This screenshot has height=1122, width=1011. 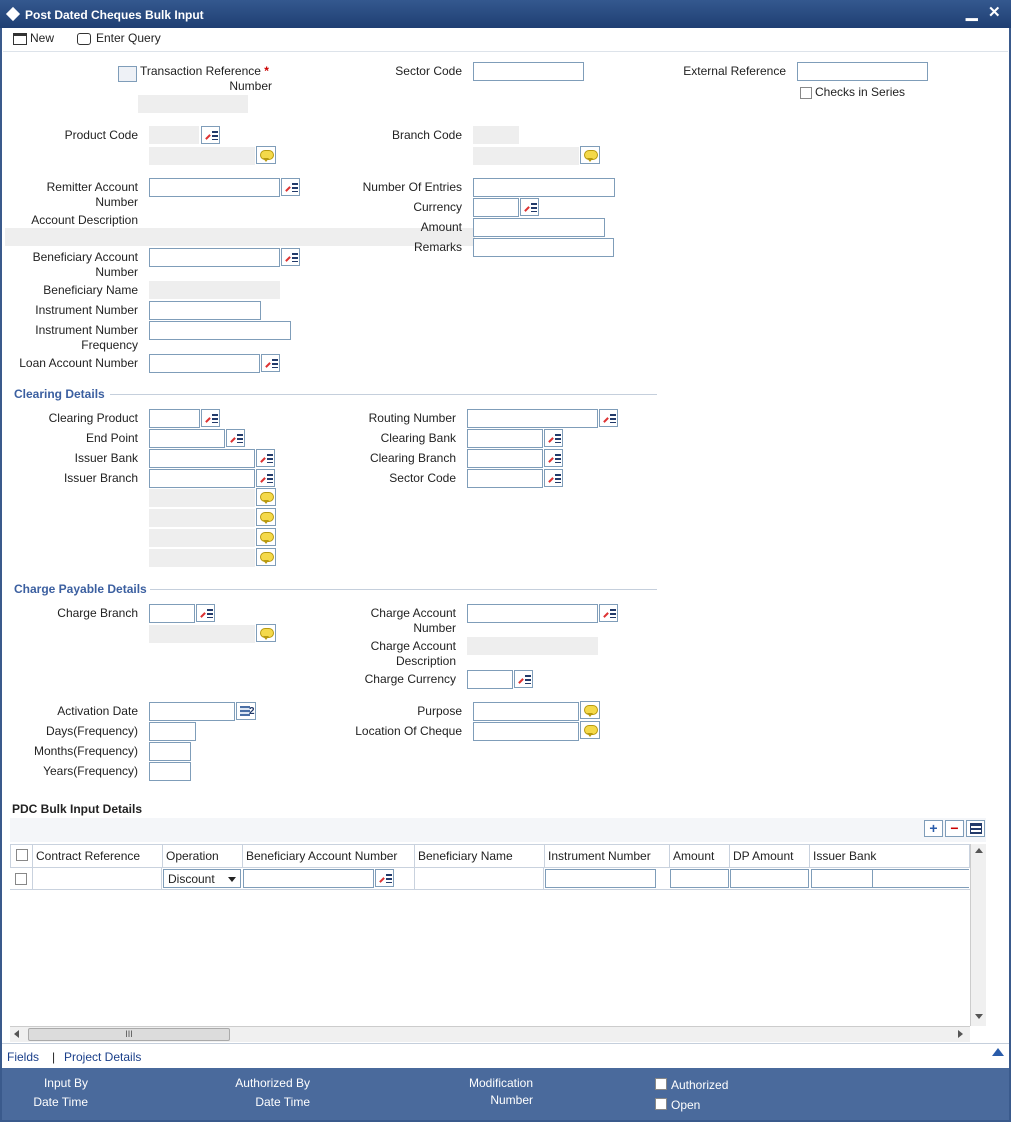 What do you see at coordinates (842, 878) in the screenshot?
I see `row-issuer-bank-input` at bounding box center [842, 878].